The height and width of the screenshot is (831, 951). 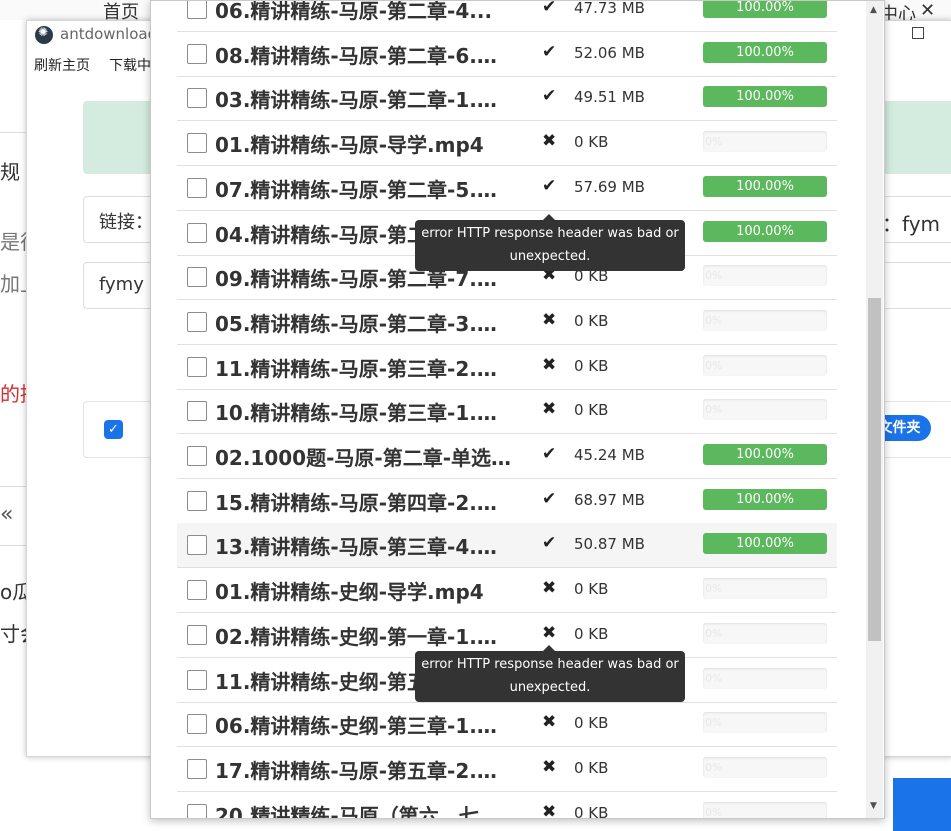 I want to click on table-row: 02.1000题-马原-第二章-单选.mp4 ✔ 45.24 MB 100.00%, so click(x=507, y=456).